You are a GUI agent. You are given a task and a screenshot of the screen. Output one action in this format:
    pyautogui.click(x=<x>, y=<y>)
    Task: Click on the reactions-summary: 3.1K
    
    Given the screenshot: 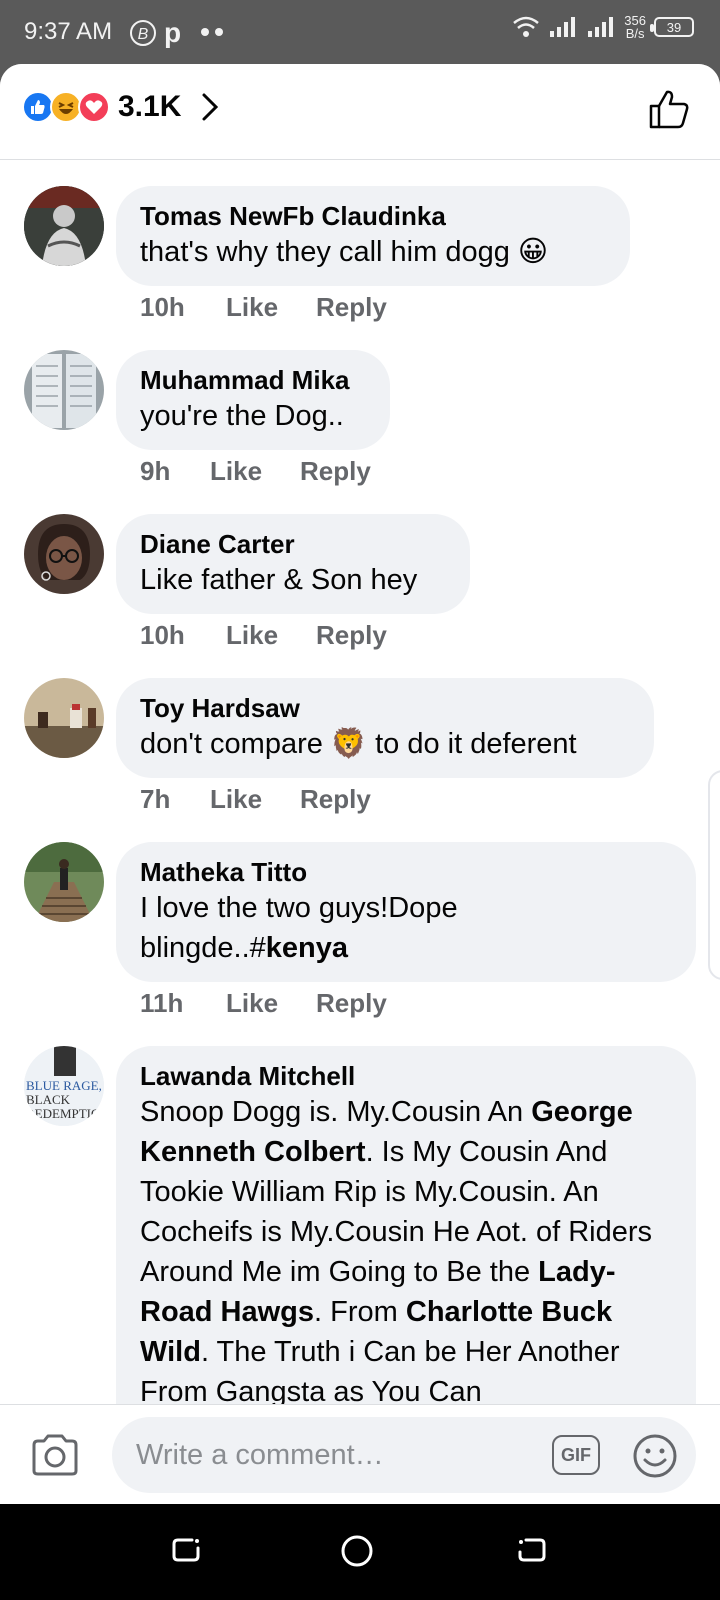 What is the action you would take?
    pyautogui.click(x=120, y=107)
    